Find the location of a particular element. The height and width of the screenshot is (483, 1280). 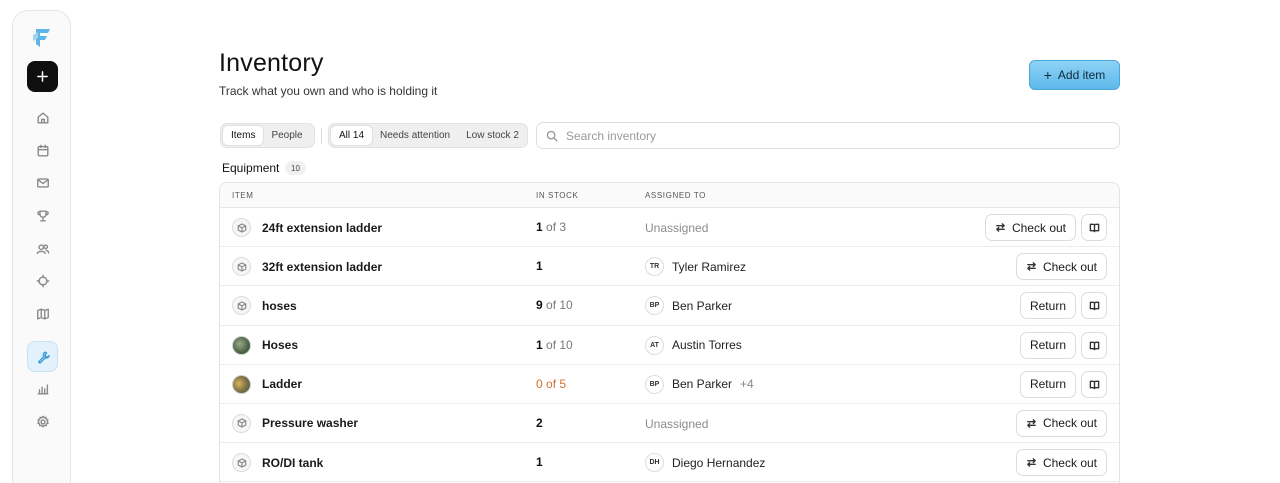

filter-all: All 14 is located at coordinates (352, 135).